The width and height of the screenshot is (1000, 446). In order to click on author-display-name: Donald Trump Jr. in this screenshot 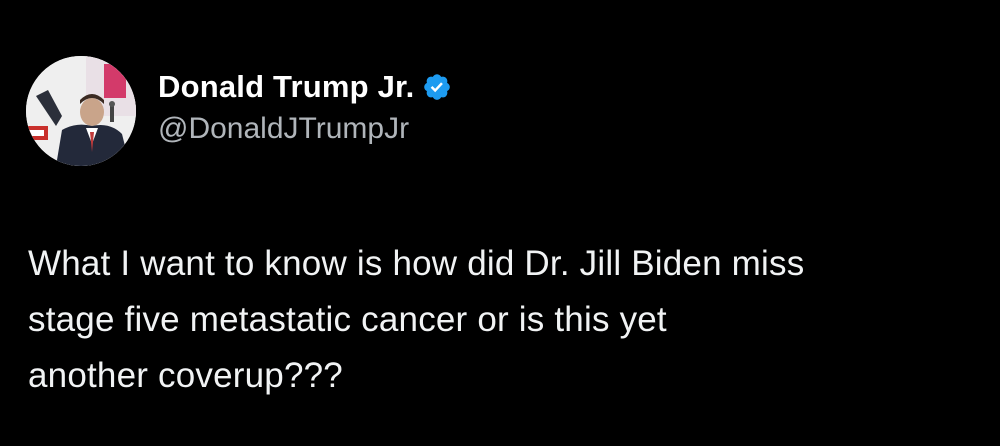, I will do `click(286, 87)`.